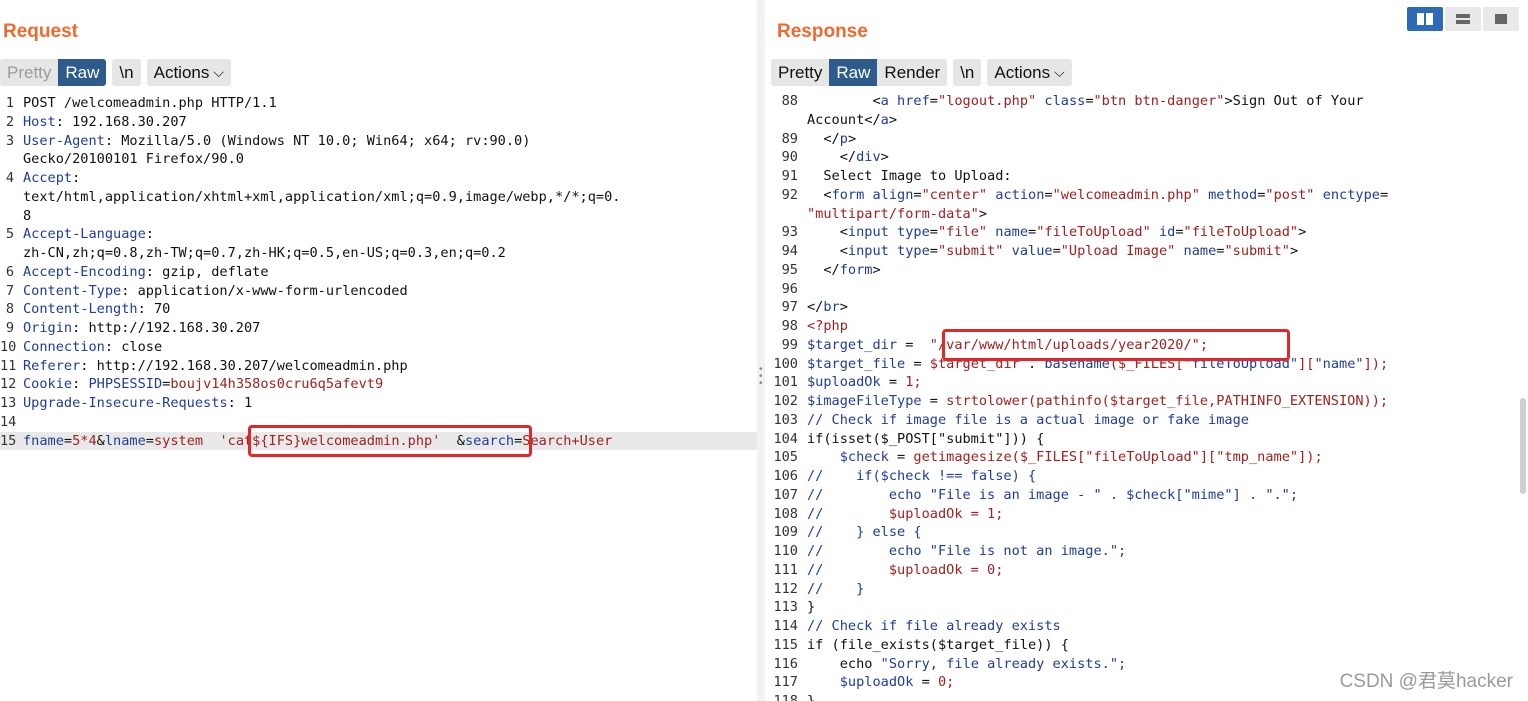 The image size is (1528, 701). Describe the element at coordinates (1146, 382) in the screenshot. I see `response-code-line: 101 $uploadOk = 1;` at that location.